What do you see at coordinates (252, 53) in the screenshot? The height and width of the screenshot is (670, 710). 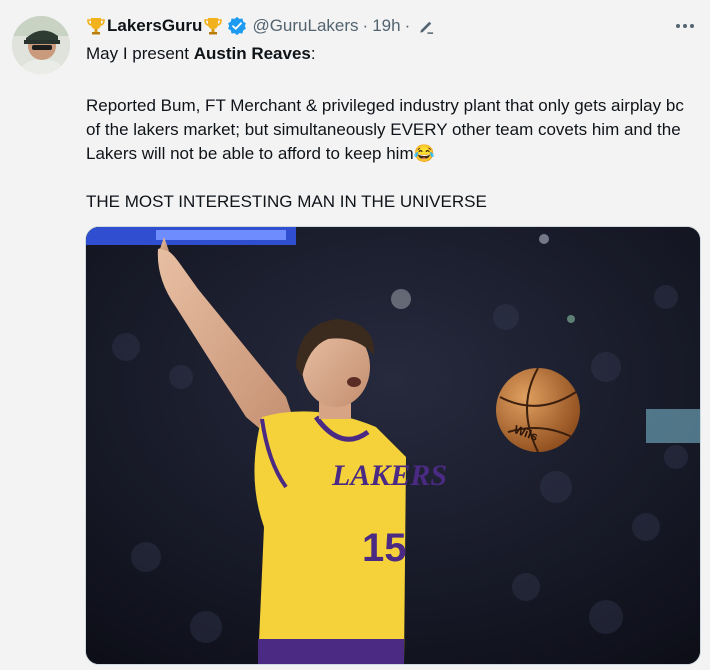 I see `intro-bold-name: Austin Reaves` at bounding box center [252, 53].